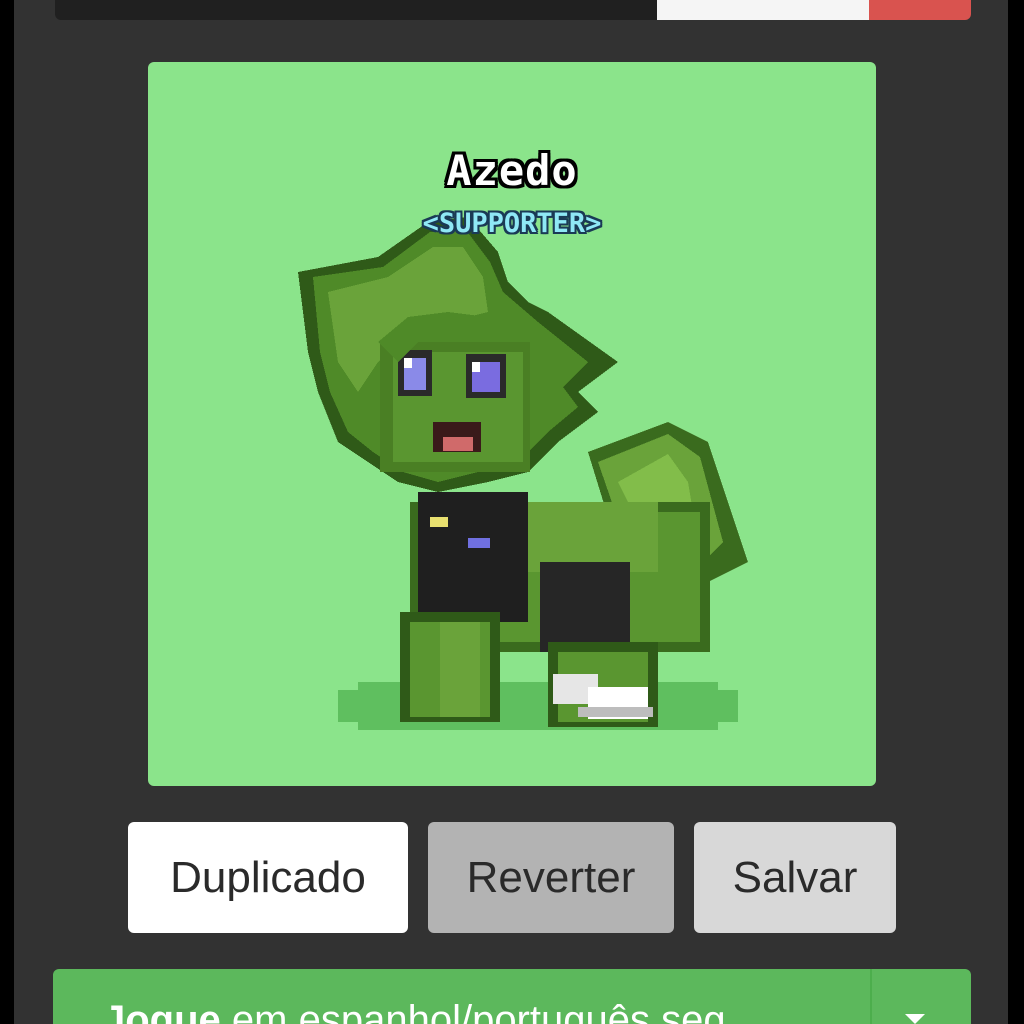 This screenshot has height=1024, width=1024. Describe the element at coordinates (551, 877) in the screenshot. I see `revert-button: Reverter` at that location.